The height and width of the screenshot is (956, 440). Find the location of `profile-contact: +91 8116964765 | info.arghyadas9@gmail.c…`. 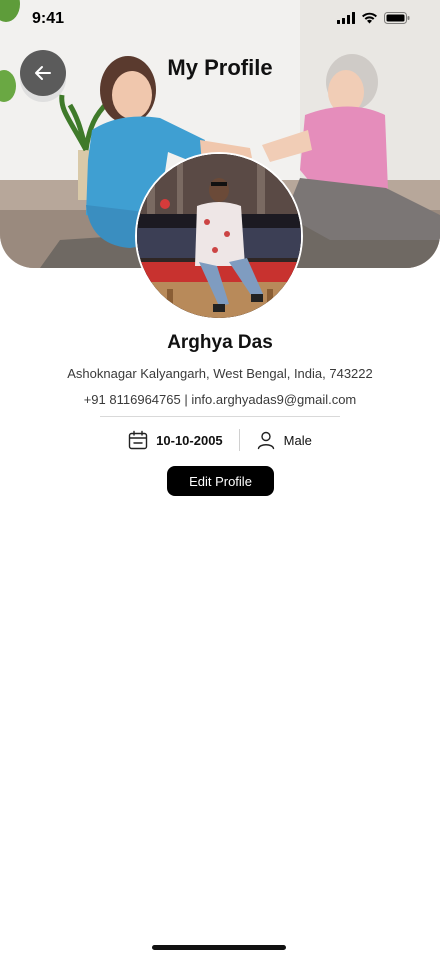

profile-contact: +91 8116964765 | info.arghyadas9@gmail.c… is located at coordinates (220, 399).